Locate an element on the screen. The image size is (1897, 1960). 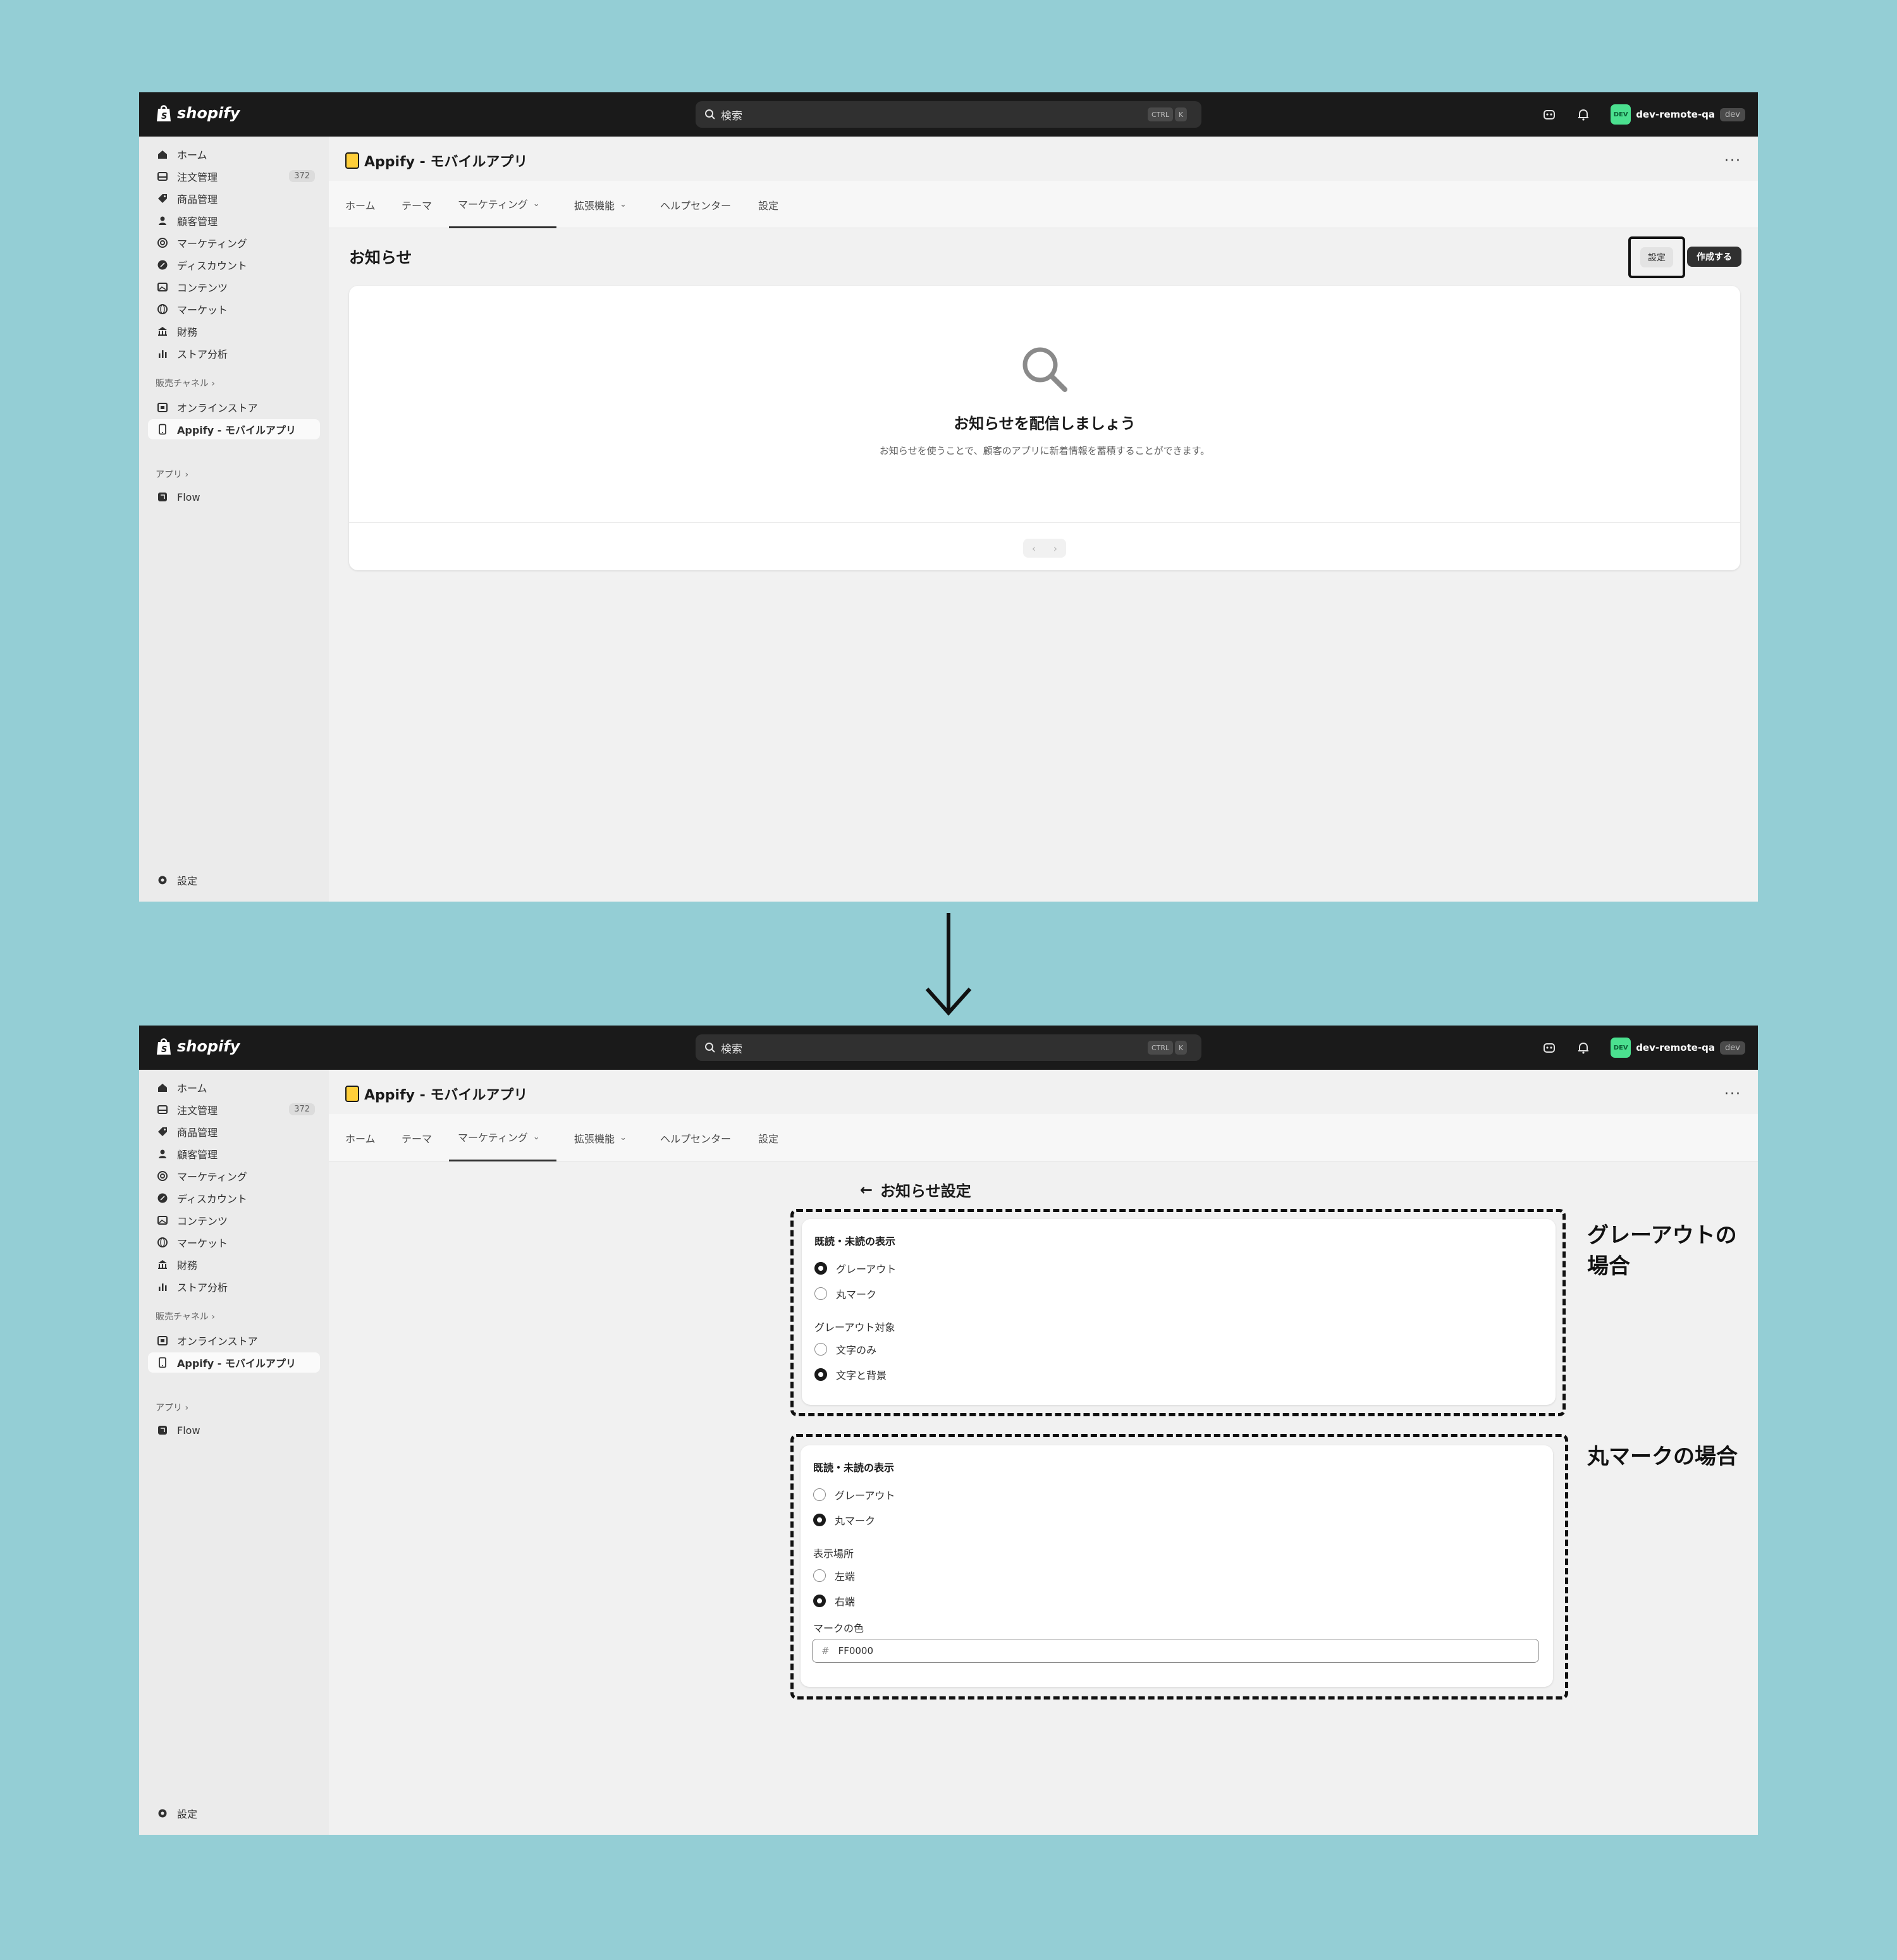
image-icon is located at coordinates (162, 287).